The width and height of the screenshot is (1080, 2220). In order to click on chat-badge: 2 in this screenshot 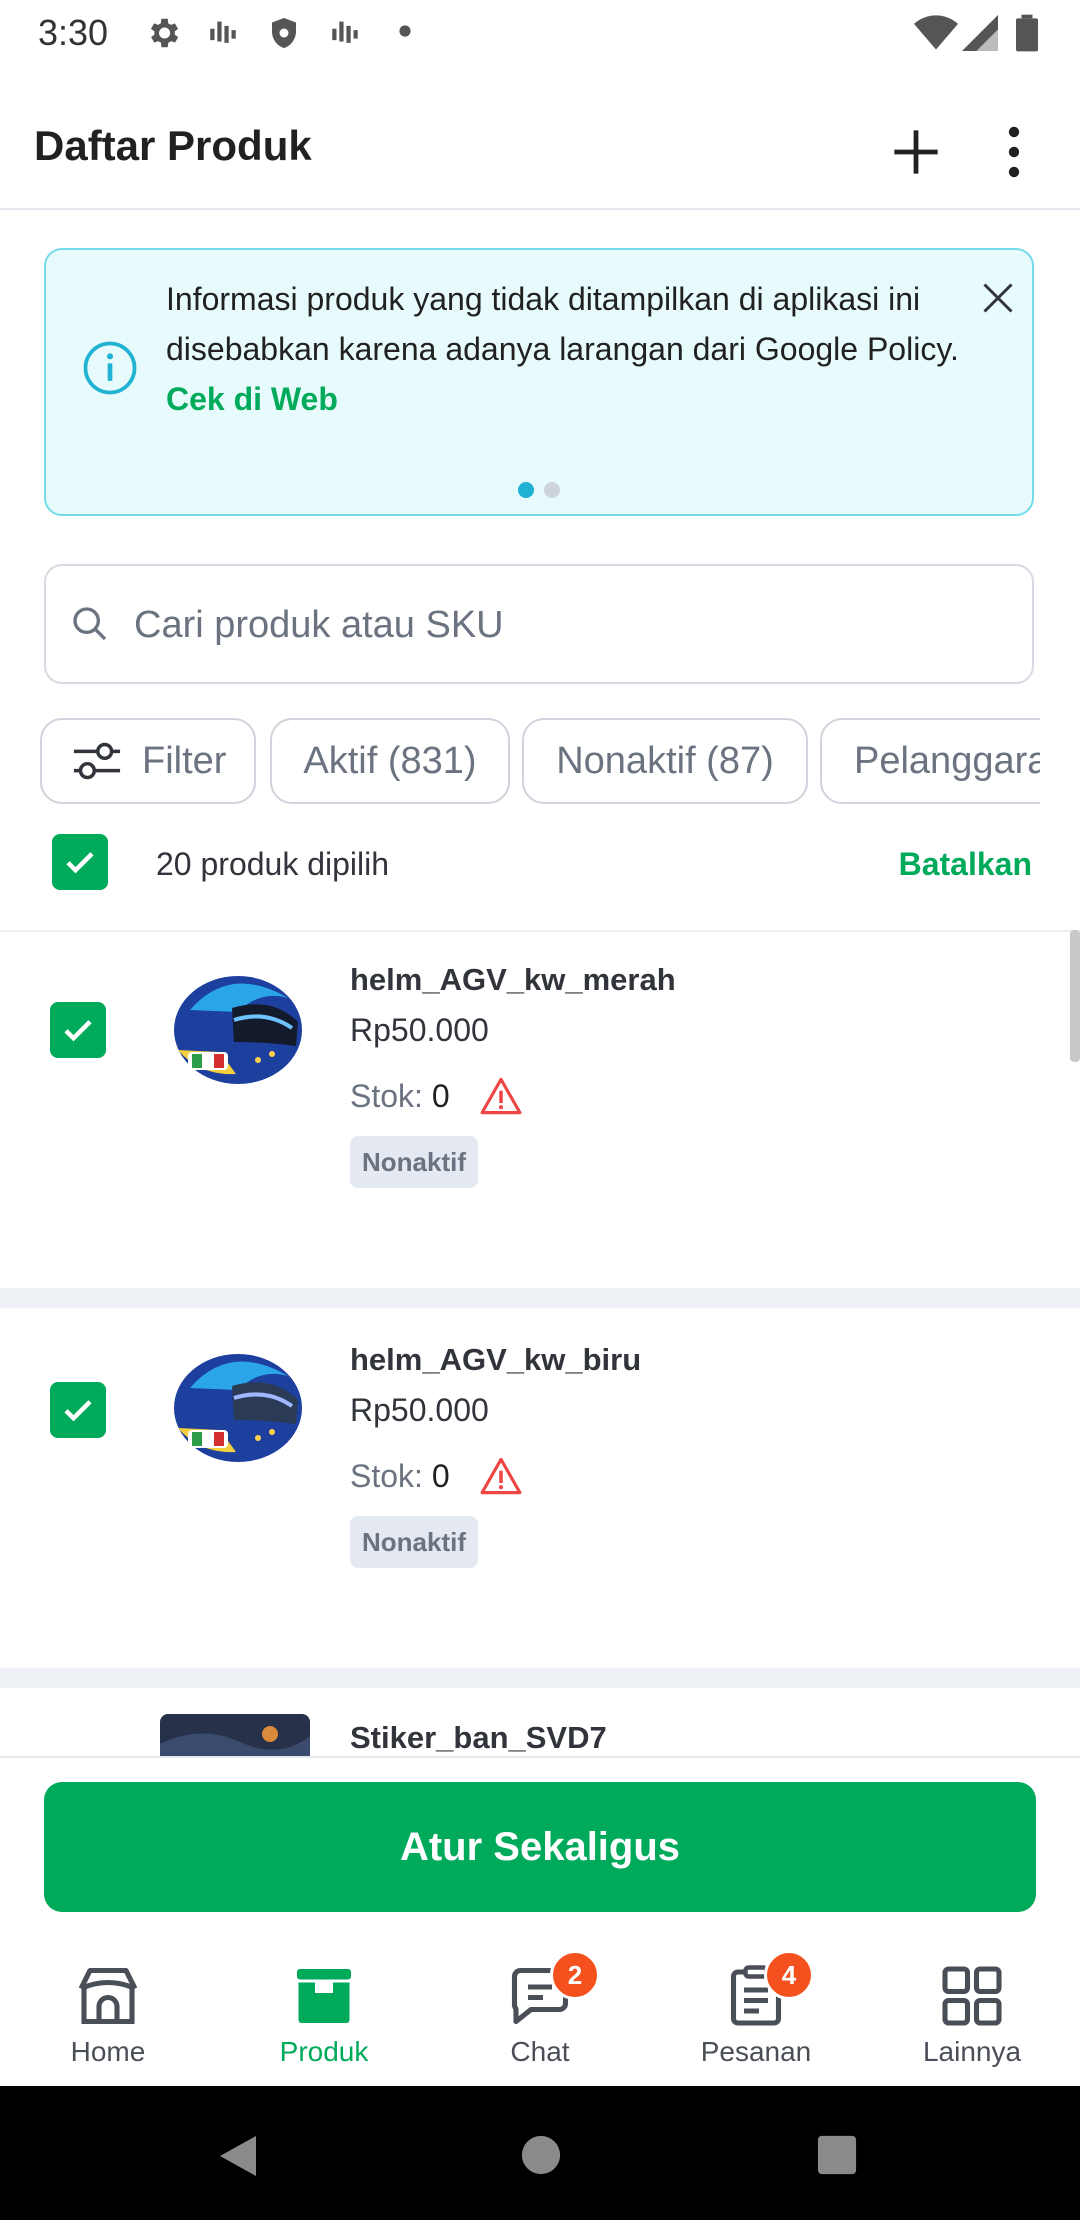, I will do `click(575, 1975)`.